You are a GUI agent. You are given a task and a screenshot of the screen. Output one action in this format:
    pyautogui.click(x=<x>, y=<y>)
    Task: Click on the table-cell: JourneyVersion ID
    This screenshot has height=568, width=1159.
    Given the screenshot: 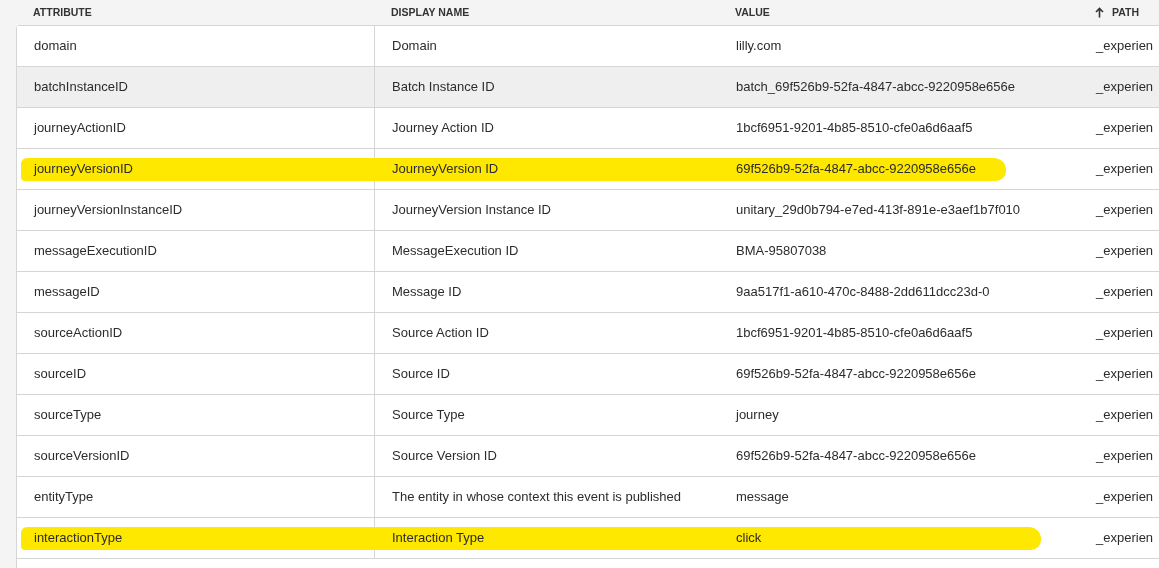 What is the action you would take?
    pyautogui.click(x=445, y=169)
    